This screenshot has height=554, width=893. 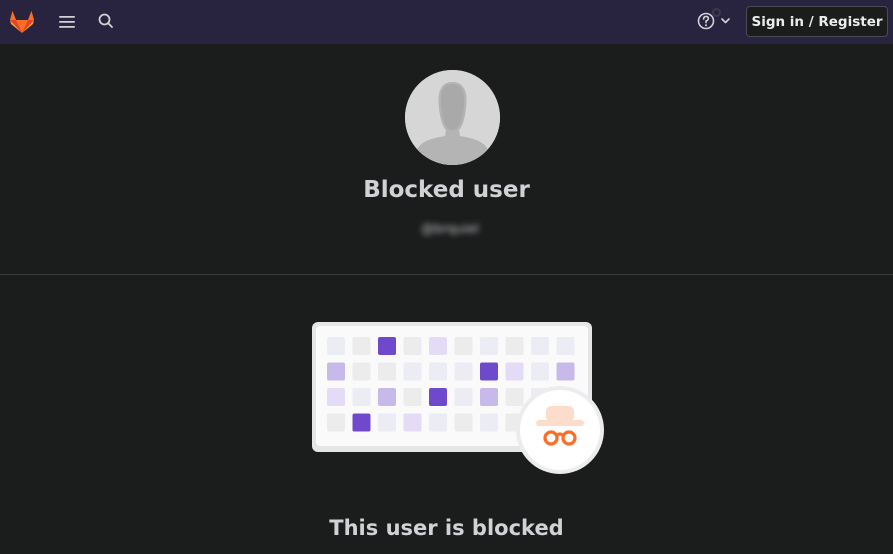 I want to click on default-avatar-icon, so click(x=452, y=117).